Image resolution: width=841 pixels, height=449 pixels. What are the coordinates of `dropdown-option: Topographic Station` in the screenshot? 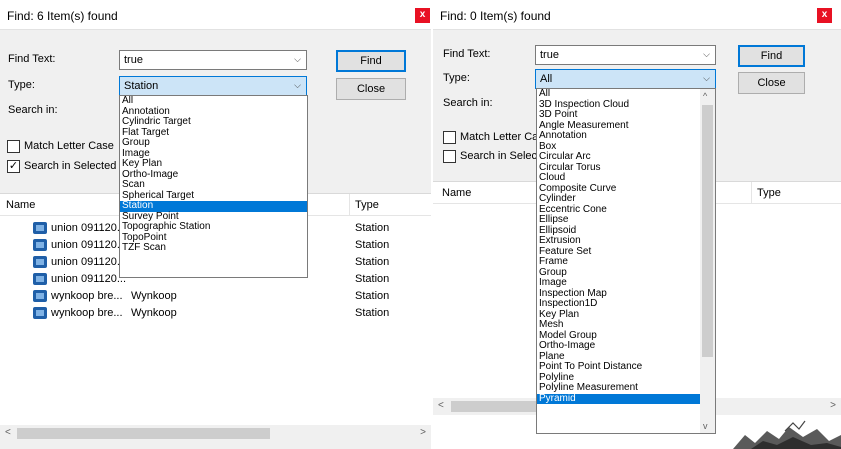 It's located at (213, 227).